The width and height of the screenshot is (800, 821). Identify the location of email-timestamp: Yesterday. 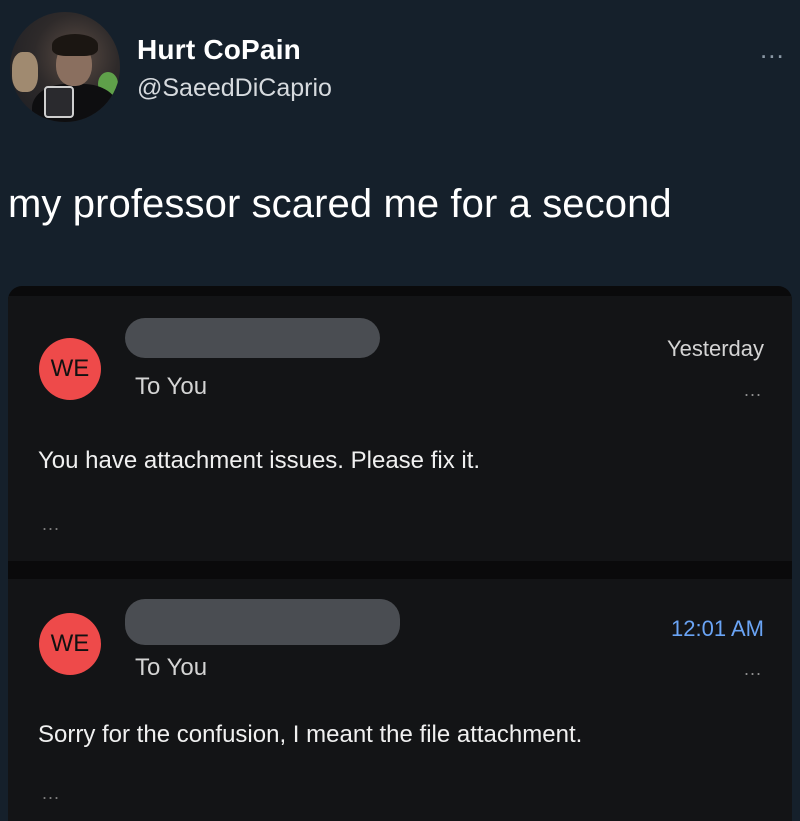
(715, 348).